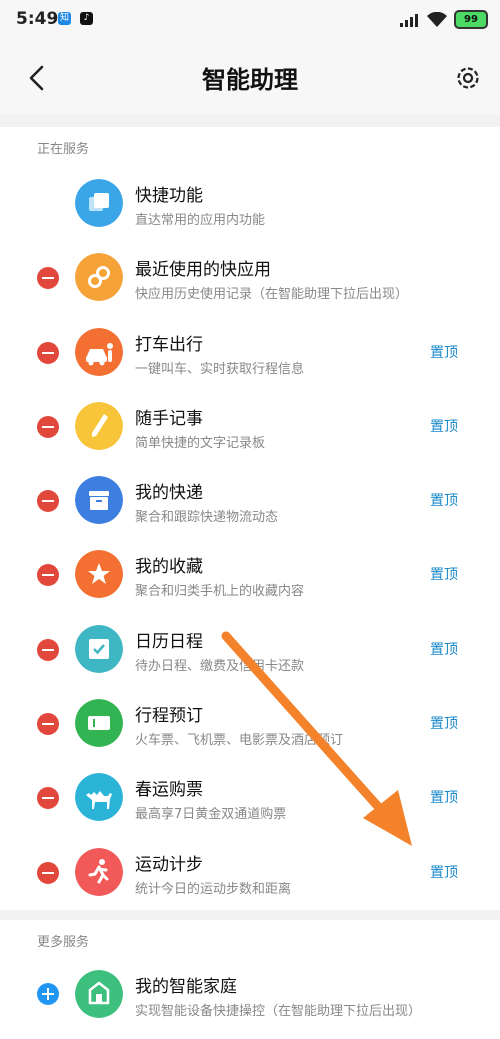  Describe the element at coordinates (250, 798) in the screenshot. I see `service-row-spring-tickets: 春运购票 最高享7日黄金双通道购票 置顶` at that location.